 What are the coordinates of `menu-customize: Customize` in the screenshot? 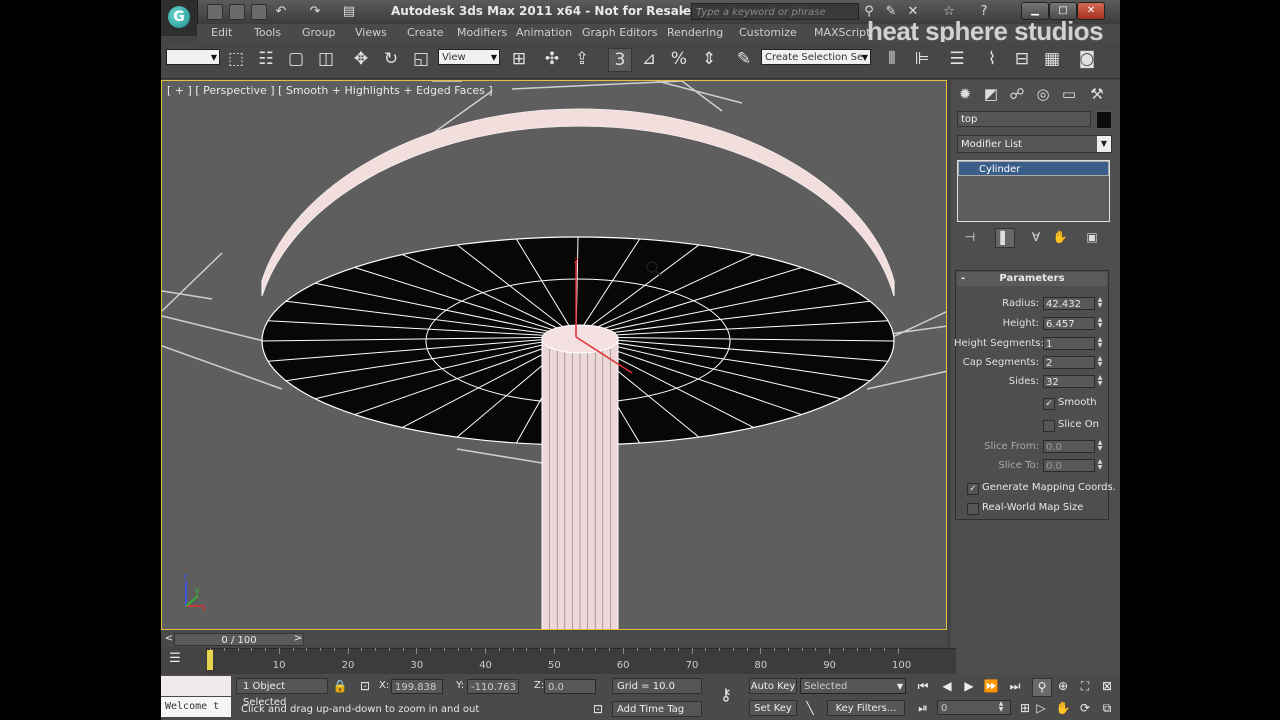 It's located at (768, 32).